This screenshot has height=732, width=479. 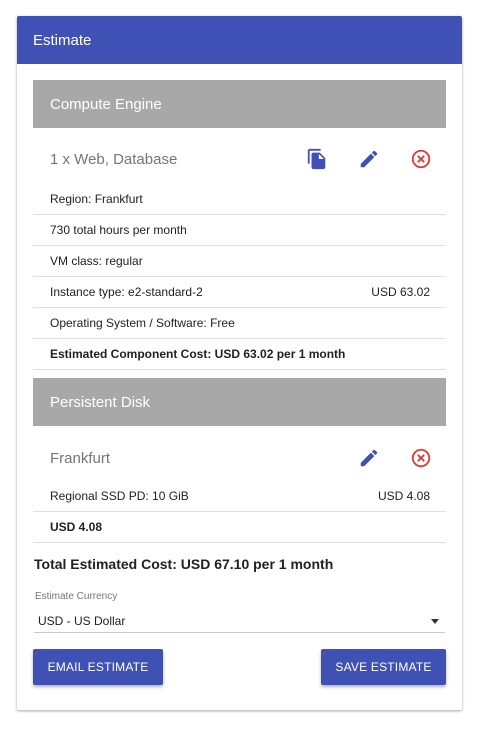 What do you see at coordinates (80, 458) in the screenshot?
I see `persistent-disk-title: Frankfurt` at bounding box center [80, 458].